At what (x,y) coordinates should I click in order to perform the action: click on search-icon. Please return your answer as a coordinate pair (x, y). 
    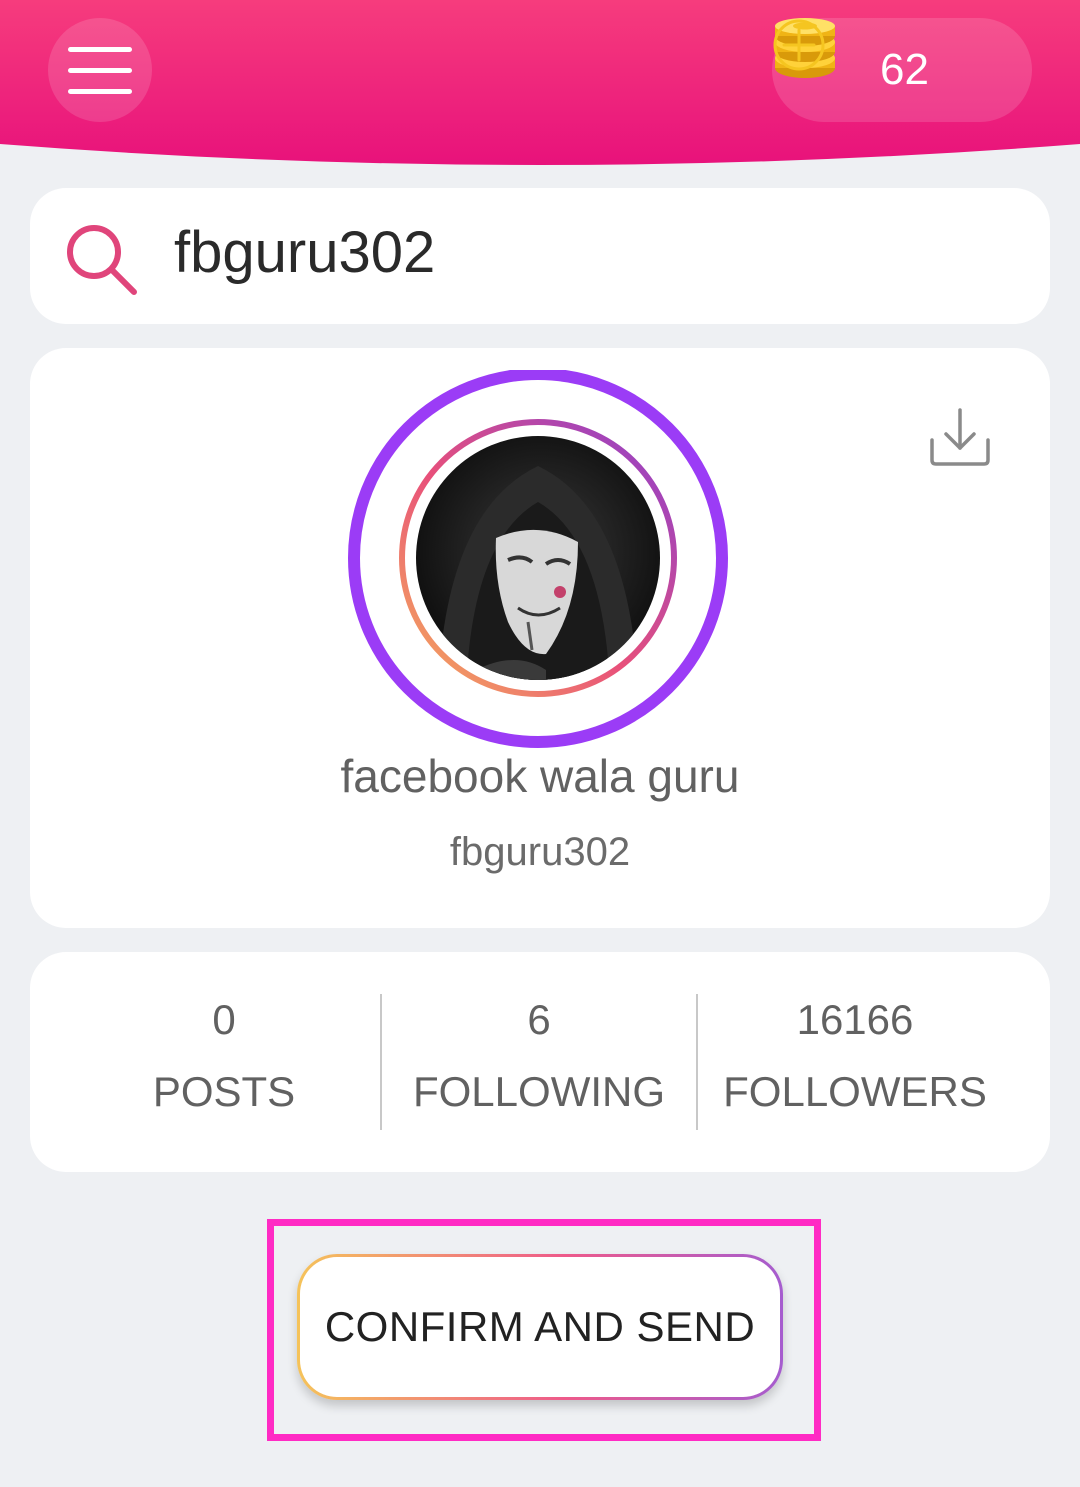
    Looking at the image, I should click on (102, 260).